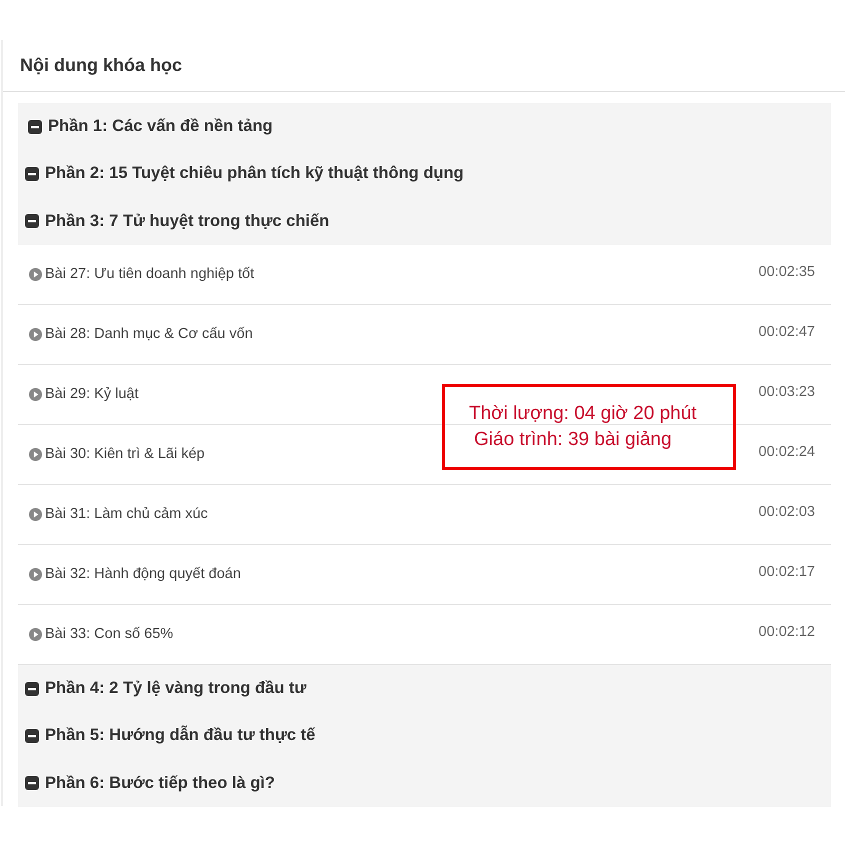 This screenshot has width=845, height=845. Describe the element at coordinates (400, 574) in the screenshot. I see `lesson-title: Bài 32: Hành động quyết đoán` at that location.